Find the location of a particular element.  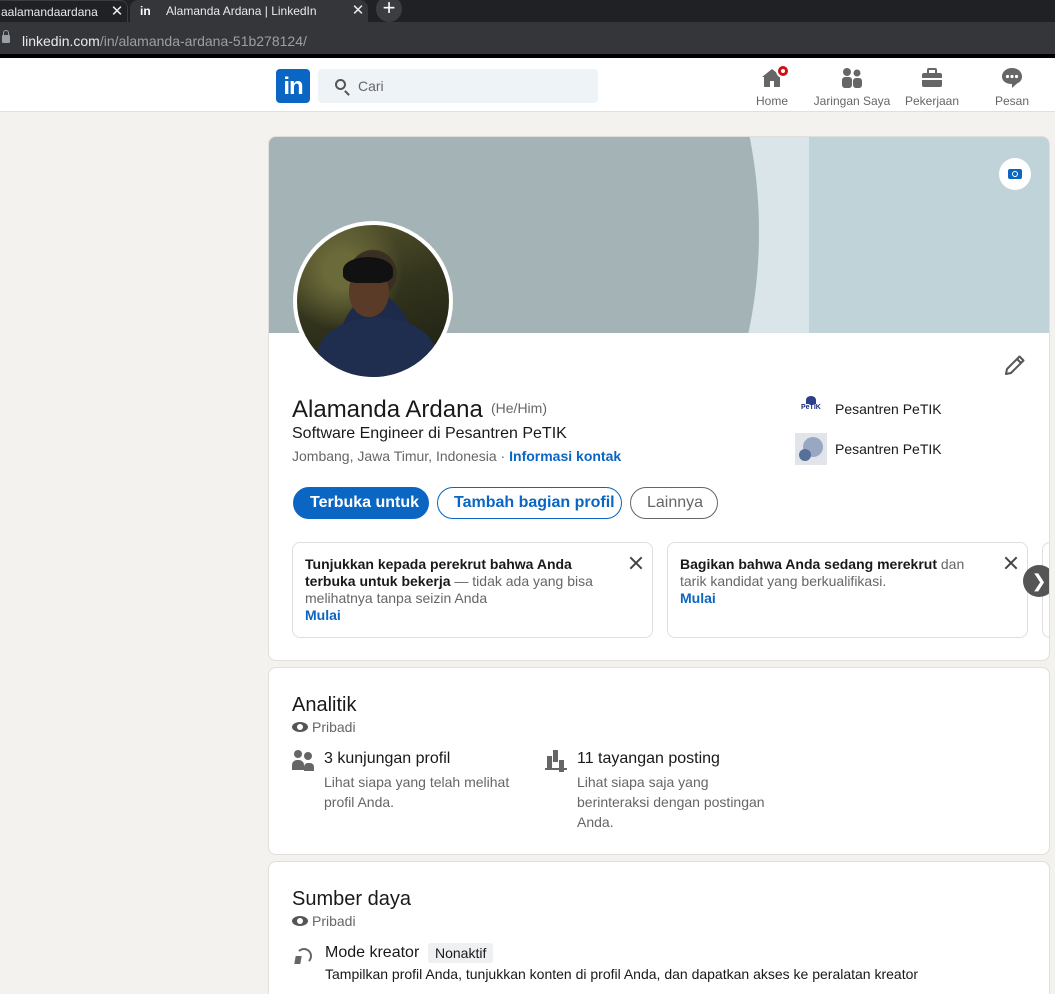

nav-item-network: Jaringan Saya is located at coordinates (852, 87).